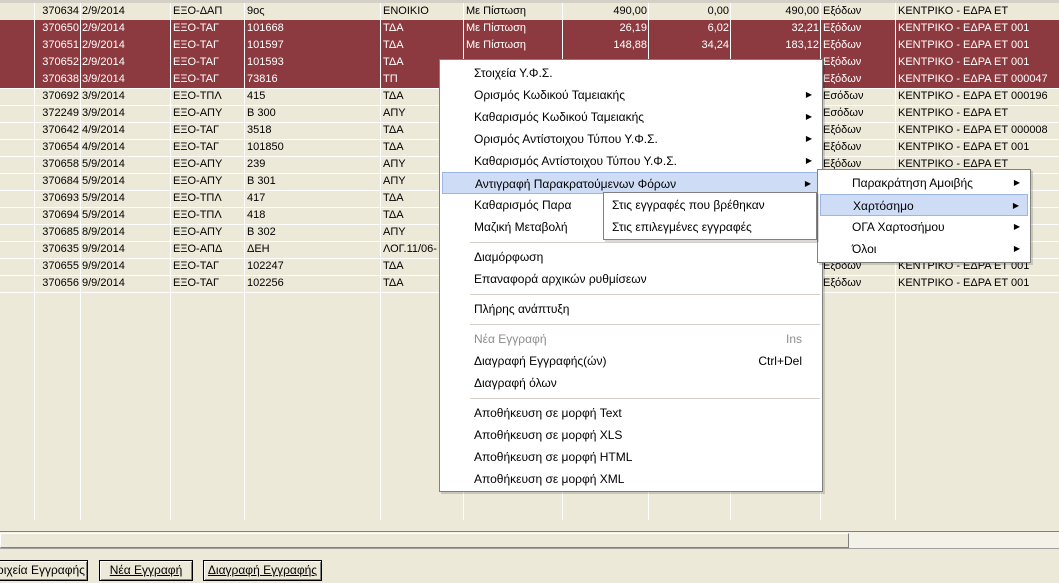 This screenshot has height=583, width=1059. I want to click on context-menu-item: Διαγραφή Εγγραφής(ών) Ctrl+Del, so click(631, 361).